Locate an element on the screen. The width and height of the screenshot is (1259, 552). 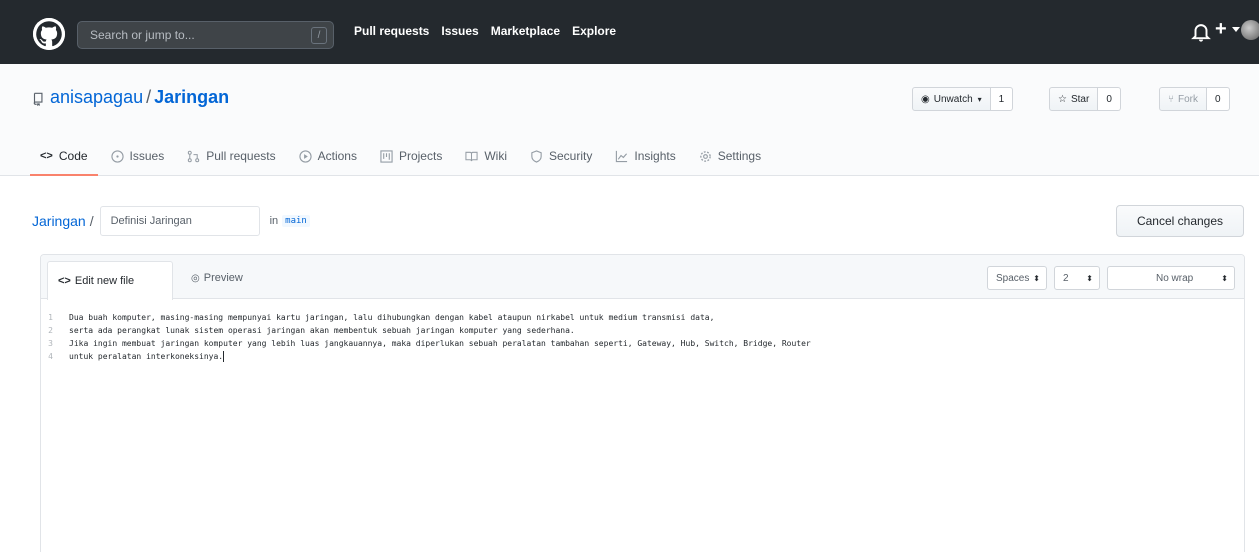
tab-security: Security is located at coordinates (561, 156).